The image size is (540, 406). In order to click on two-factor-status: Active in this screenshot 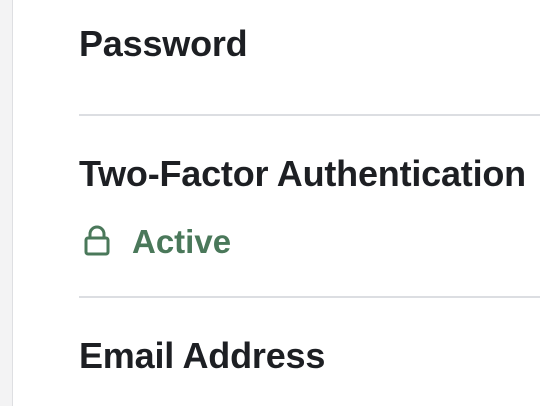, I will do `click(156, 241)`.